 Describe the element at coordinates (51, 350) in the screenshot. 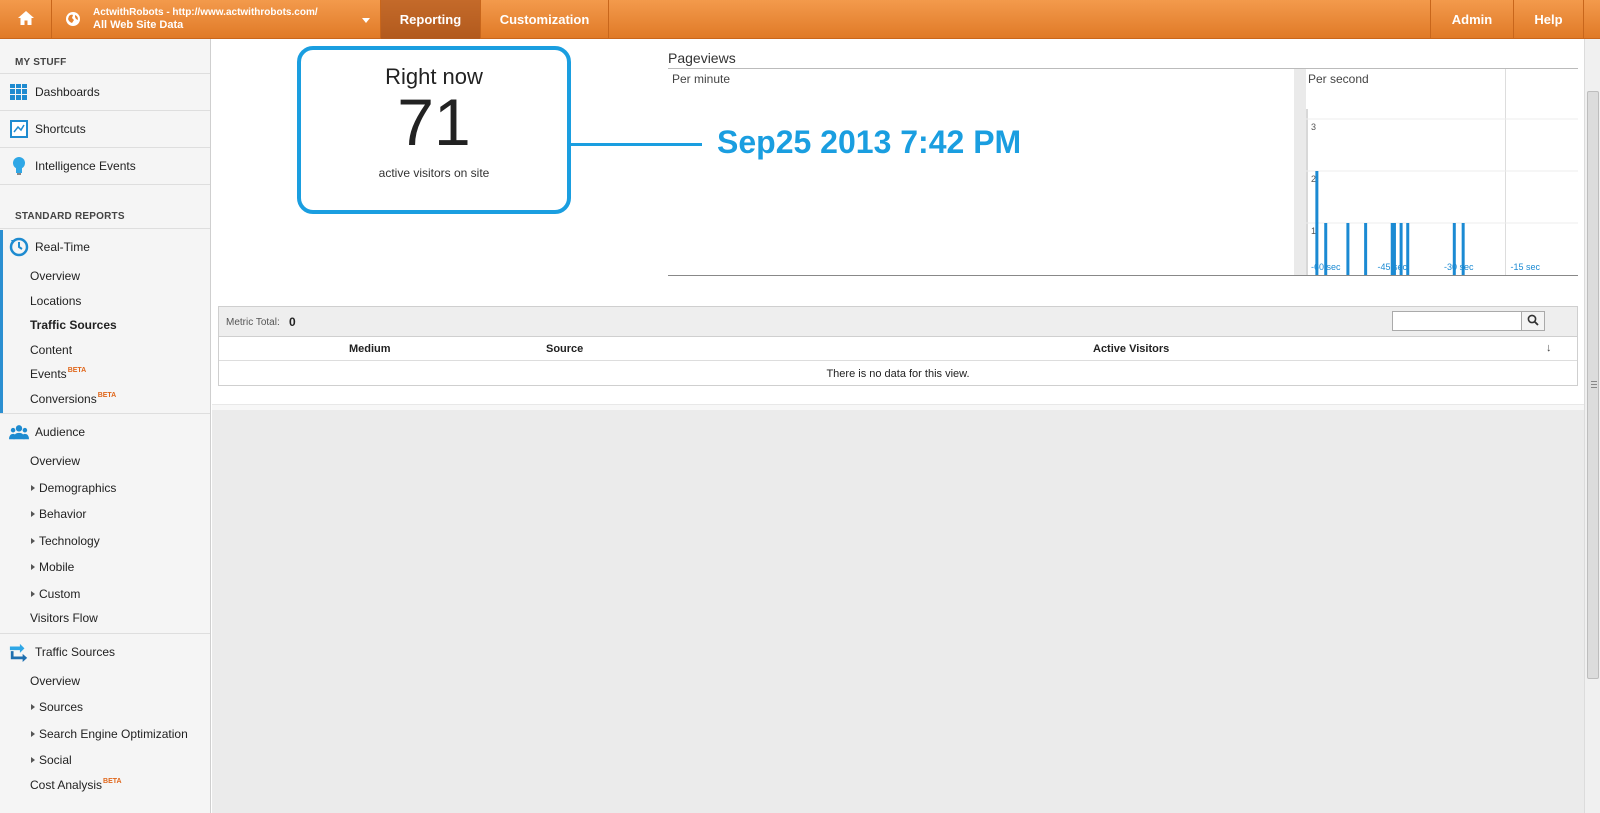

I see `sidebar-item-realtime-content: Content` at that location.